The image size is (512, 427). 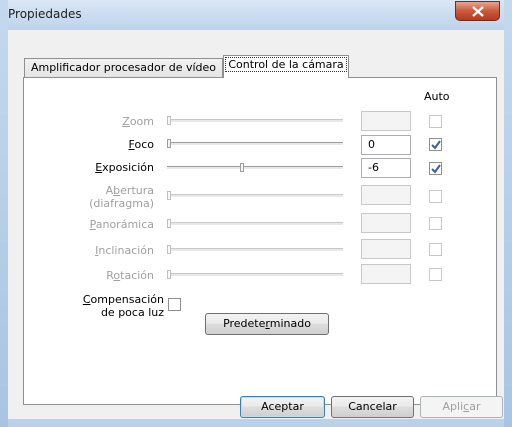 I want to click on zoom-label: Zoom, so click(x=138, y=121).